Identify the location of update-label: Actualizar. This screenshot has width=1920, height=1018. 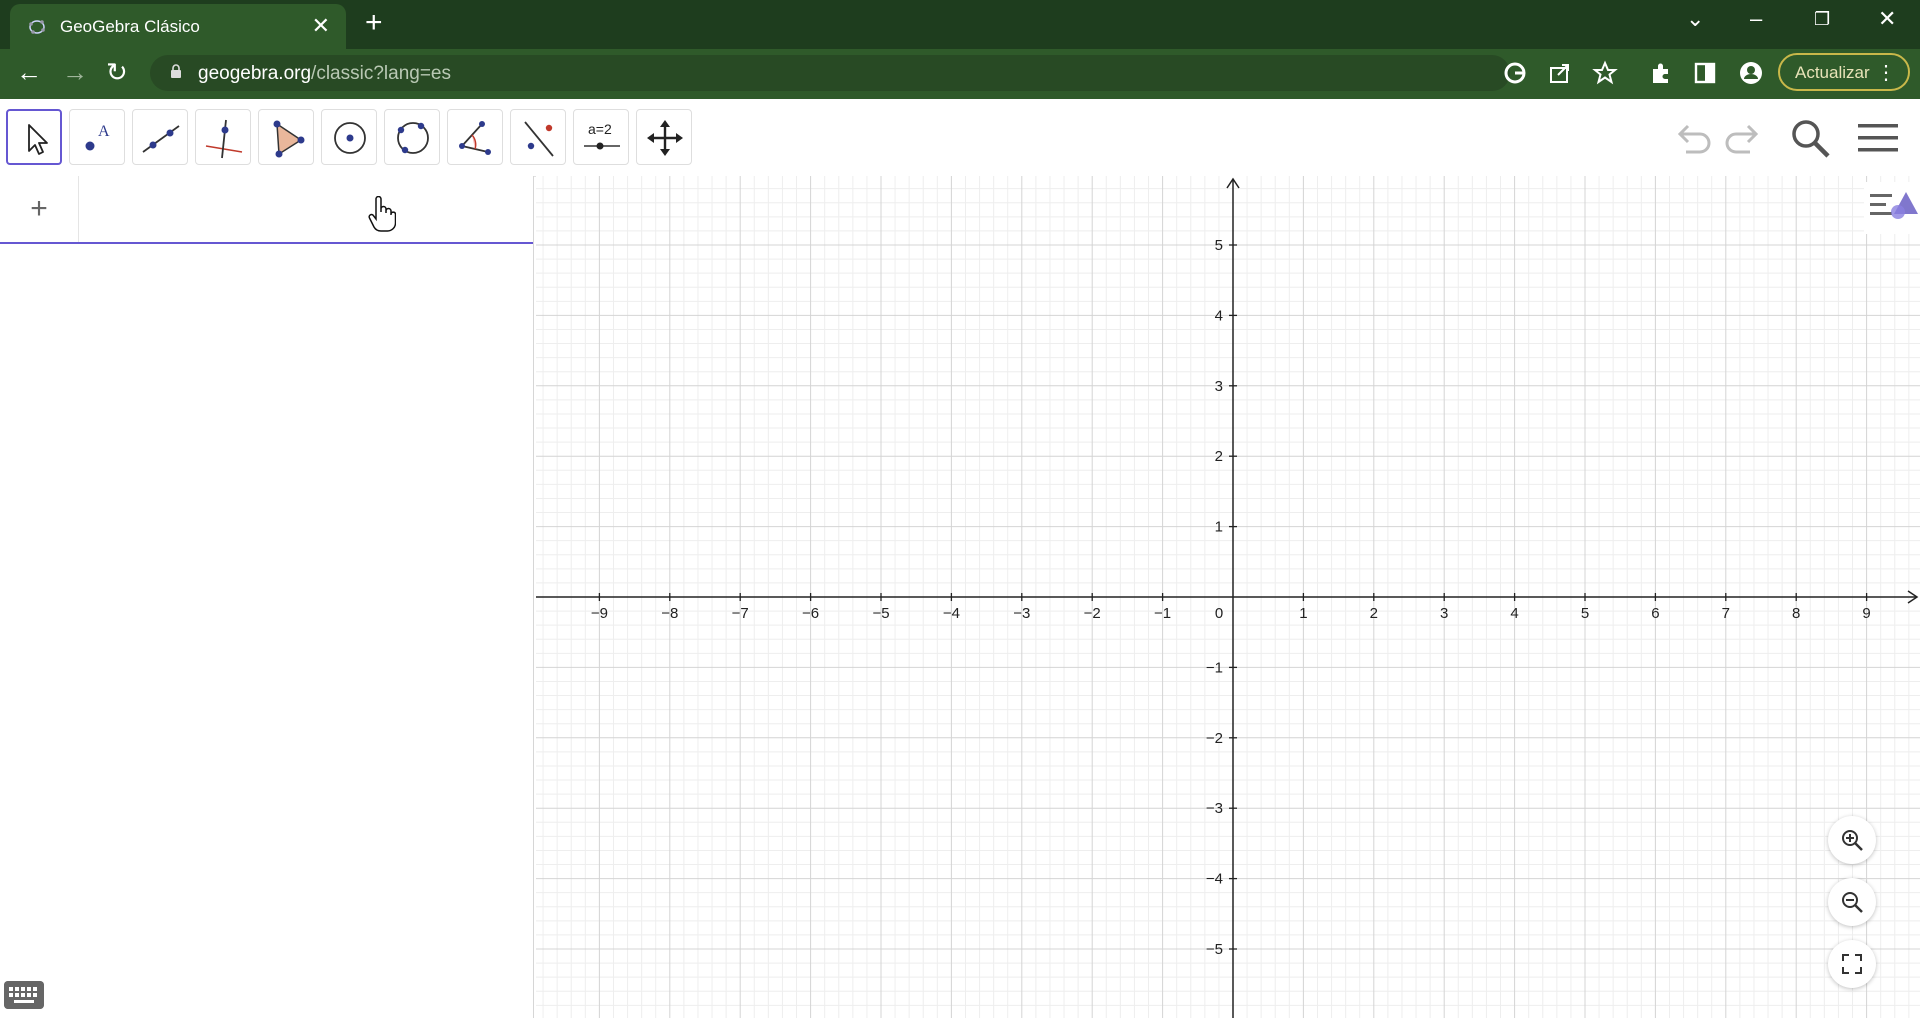
(1832, 72).